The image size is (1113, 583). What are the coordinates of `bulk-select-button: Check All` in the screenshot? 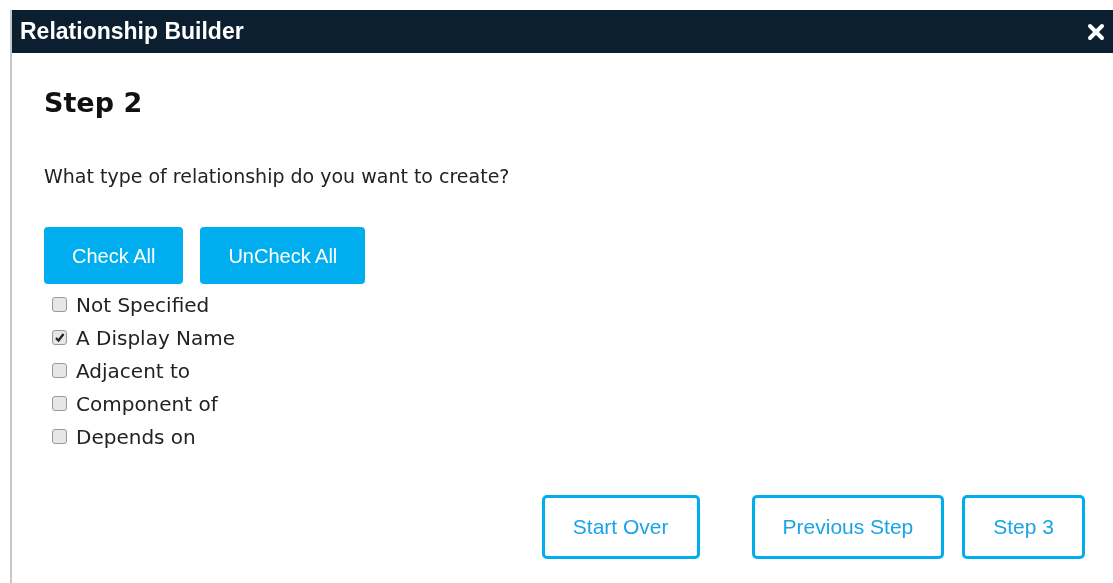 It's located at (114, 255).